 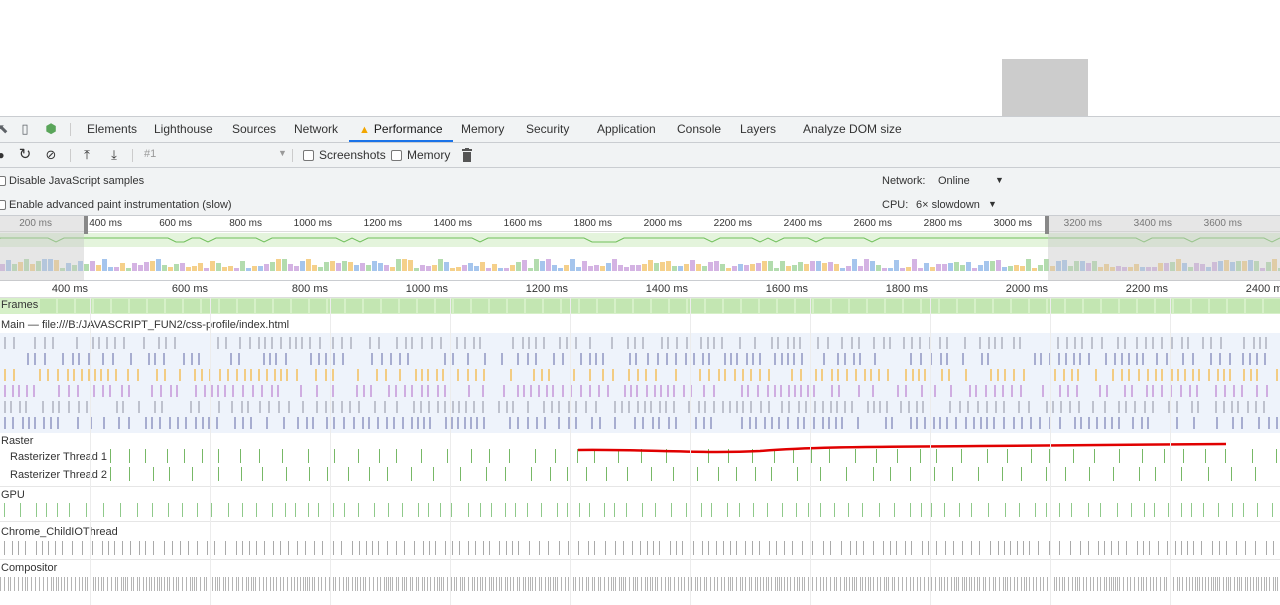 I want to click on overview-tick-label: 1600 ms, so click(x=522, y=223).